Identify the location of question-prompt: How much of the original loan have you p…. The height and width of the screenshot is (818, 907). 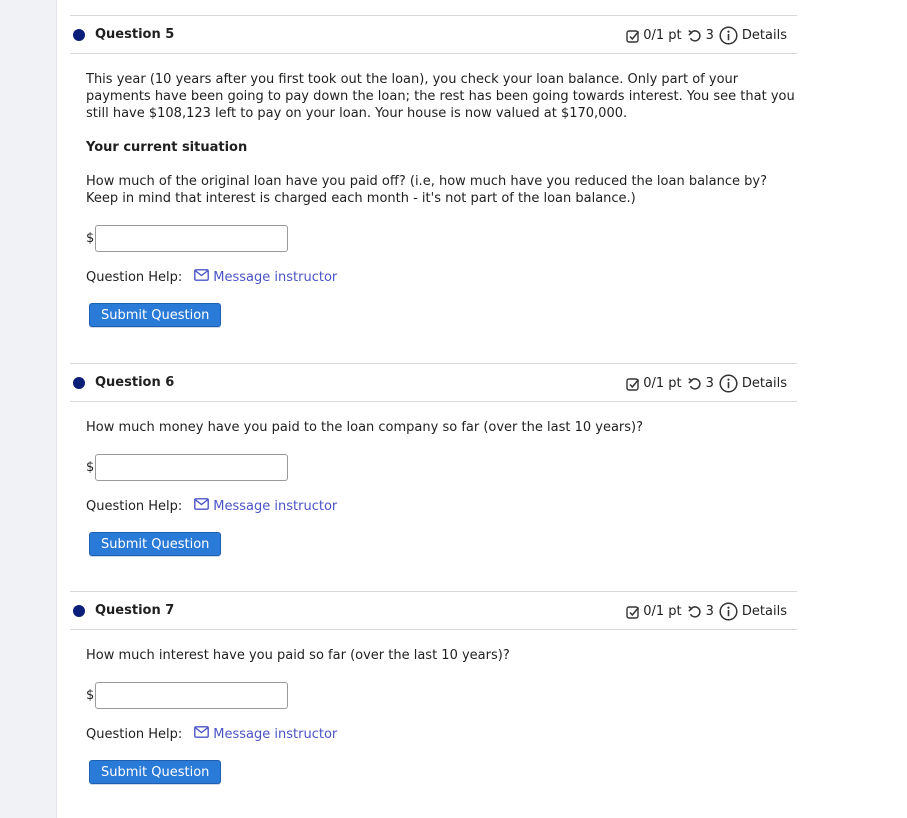
(426, 190).